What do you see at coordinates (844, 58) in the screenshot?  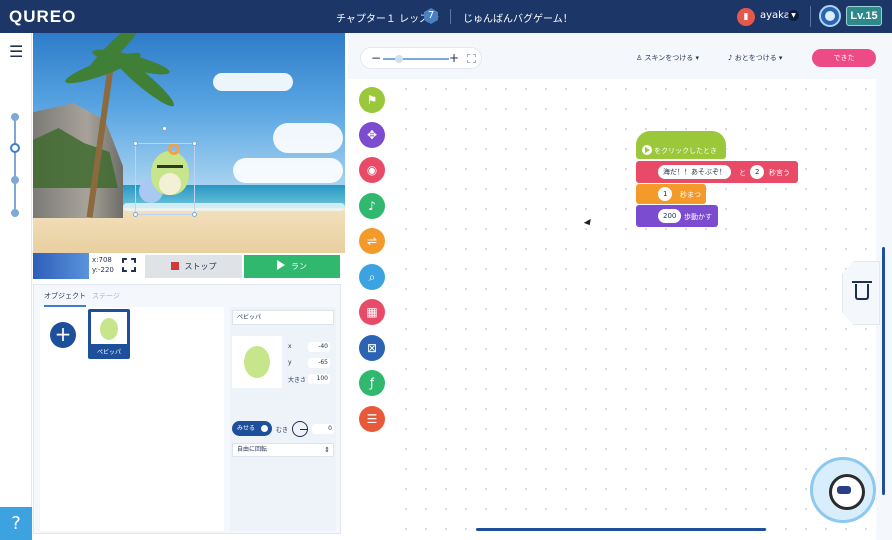 I see `done-button: できた` at bounding box center [844, 58].